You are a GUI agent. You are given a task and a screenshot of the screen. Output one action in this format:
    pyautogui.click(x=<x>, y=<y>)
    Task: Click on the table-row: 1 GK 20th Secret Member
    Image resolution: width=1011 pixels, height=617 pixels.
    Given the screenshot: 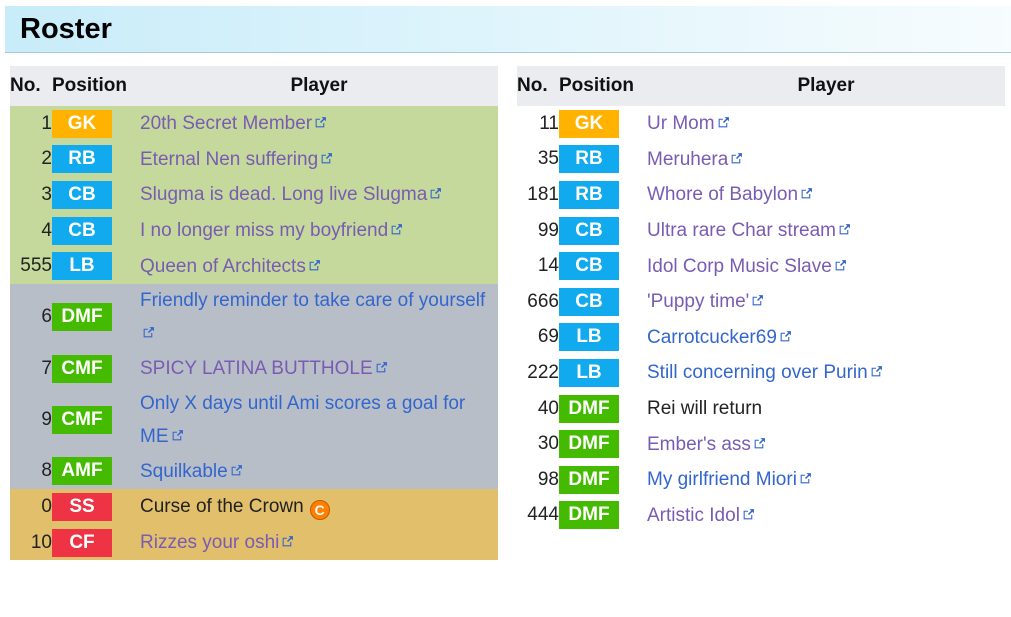 What is the action you would take?
    pyautogui.click(x=254, y=124)
    